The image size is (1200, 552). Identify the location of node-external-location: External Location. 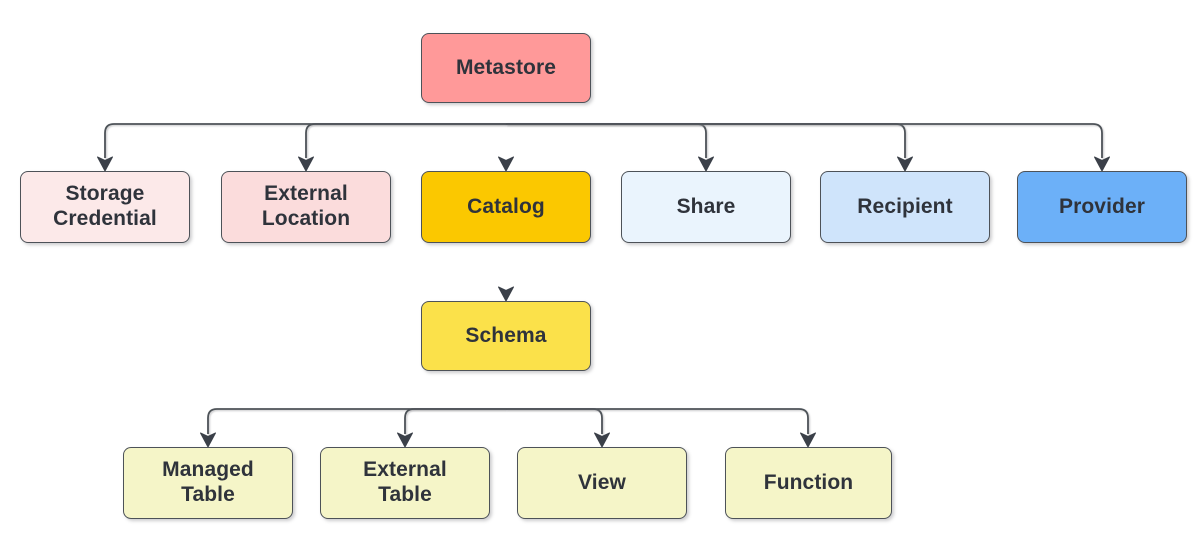
(306, 207).